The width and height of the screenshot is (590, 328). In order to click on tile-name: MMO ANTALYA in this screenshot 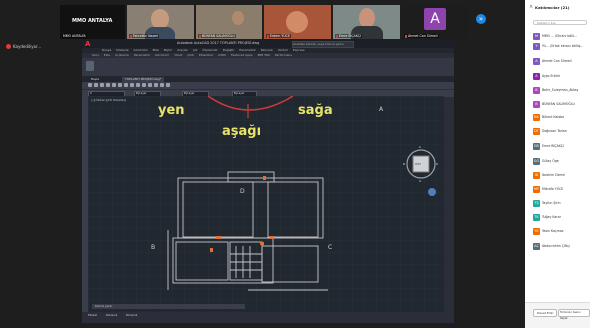, I will do `click(92, 21)`.